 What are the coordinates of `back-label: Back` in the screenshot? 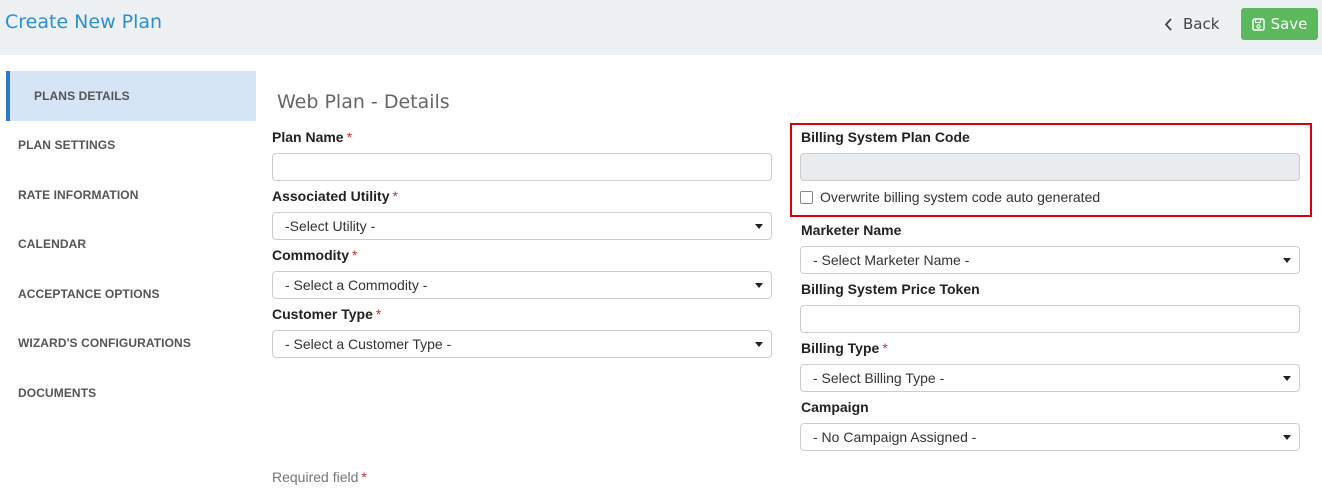 It's located at (1201, 24).